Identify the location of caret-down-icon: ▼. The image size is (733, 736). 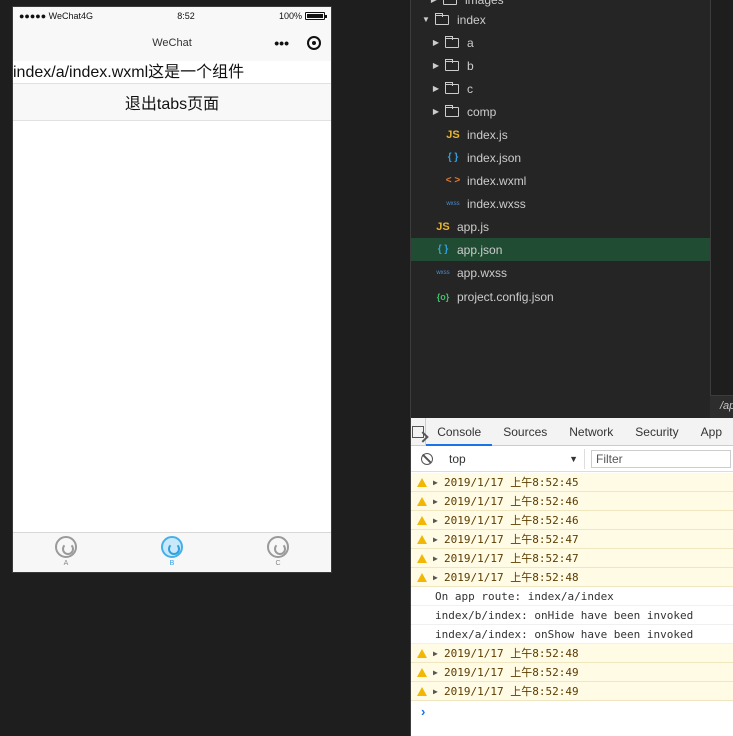
(426, 19).